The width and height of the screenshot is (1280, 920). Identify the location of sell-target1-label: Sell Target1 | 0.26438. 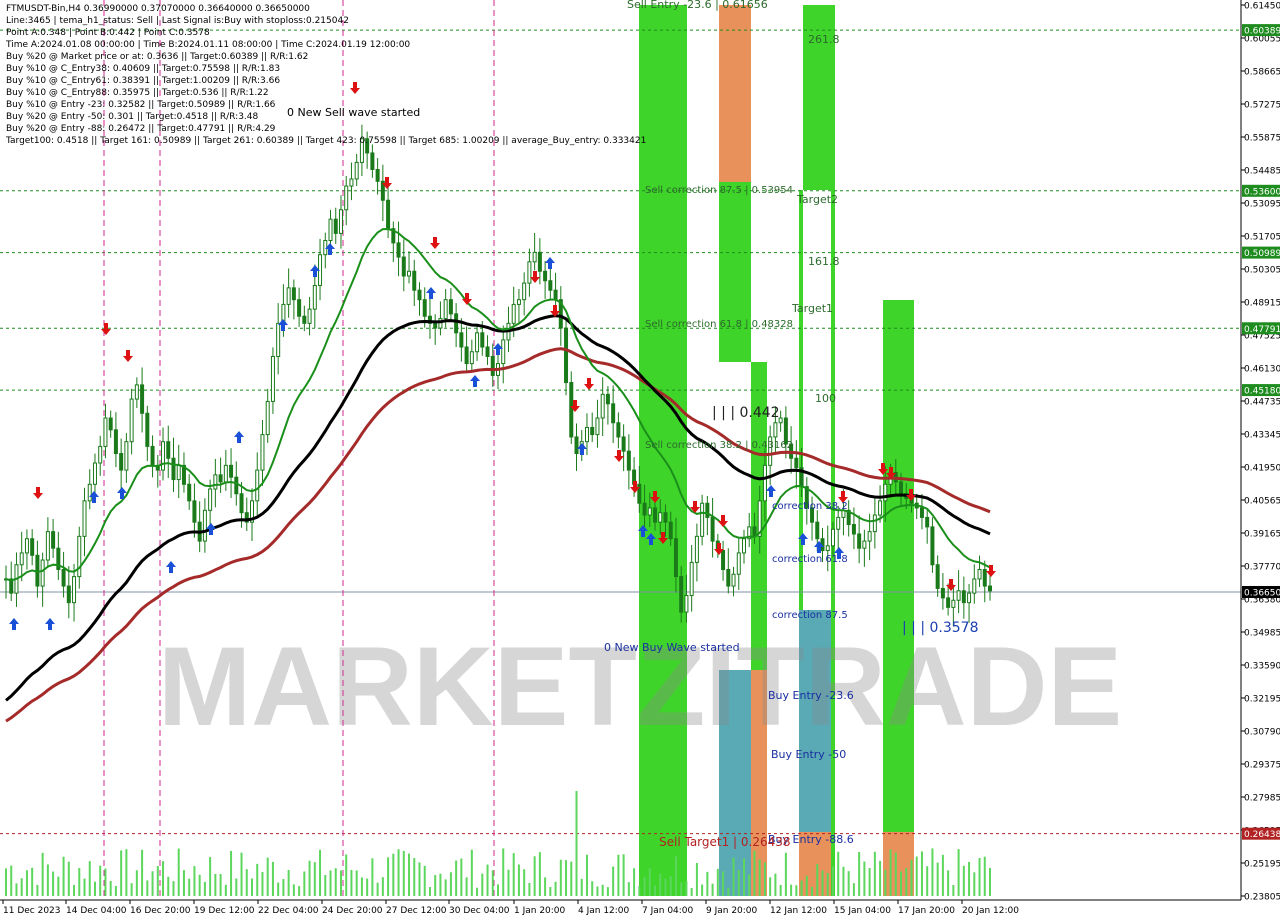
(725, 842).